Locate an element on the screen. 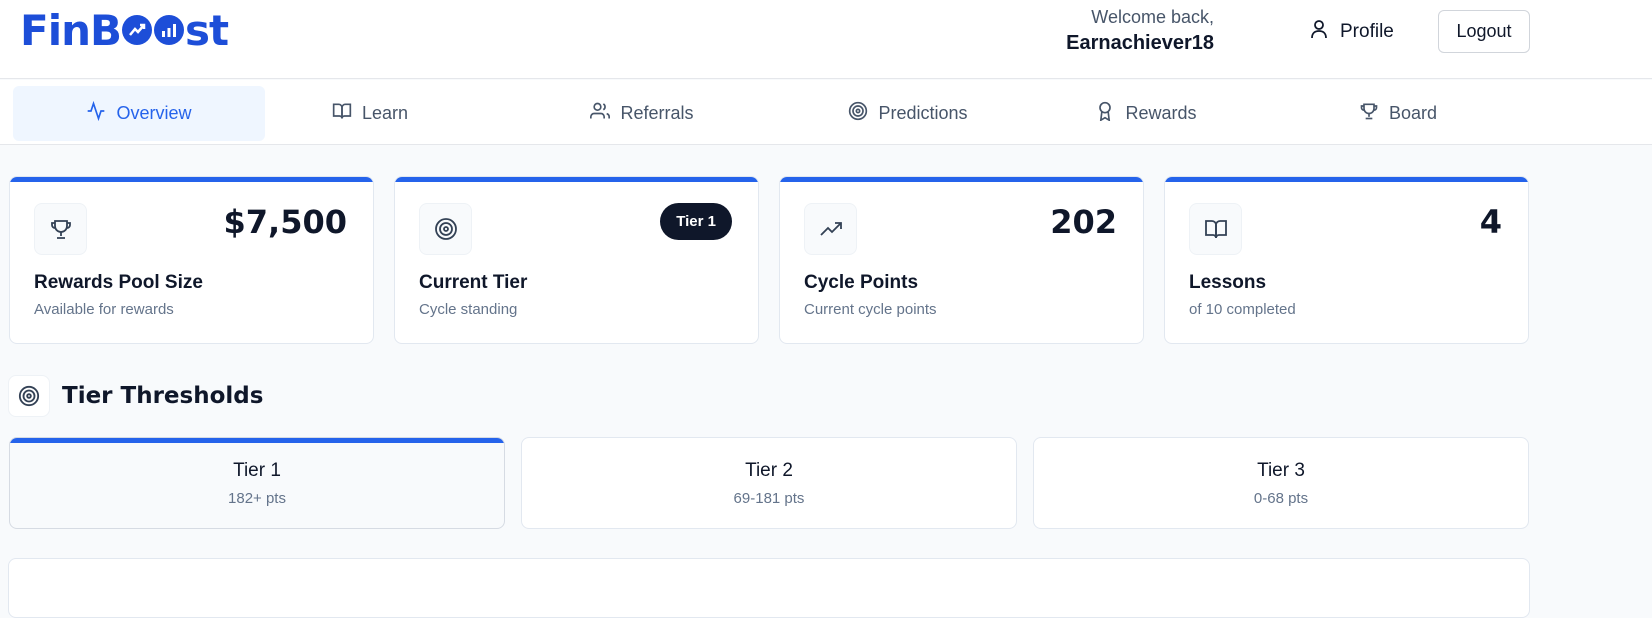 This screenshot has height=618, width=1652. stat-title: Rewards Pool Size is located at coordinates (118, 282).